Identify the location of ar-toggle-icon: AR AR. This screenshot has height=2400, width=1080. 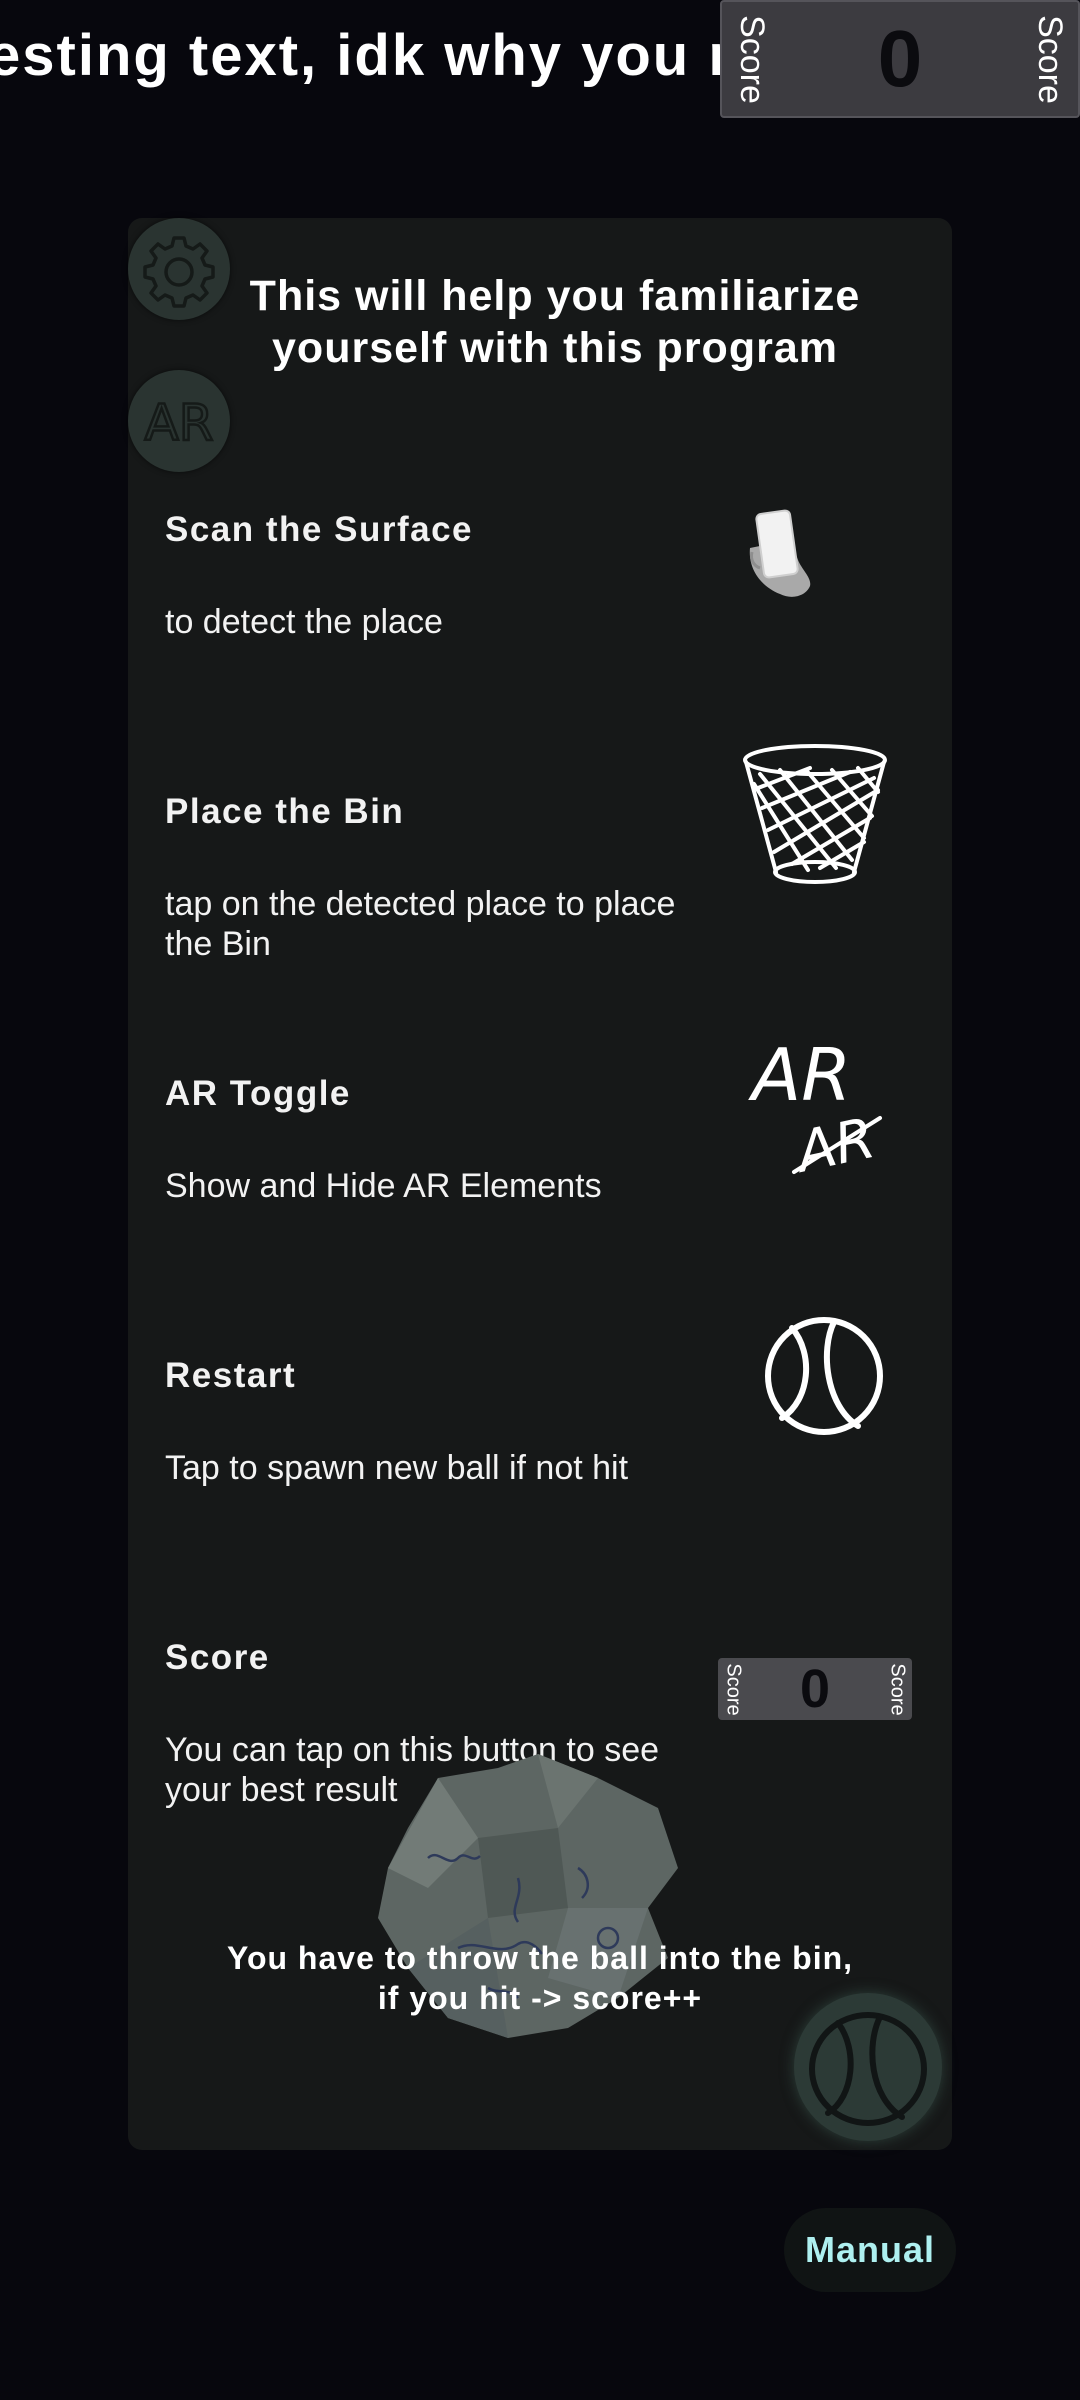
(815, 1106).